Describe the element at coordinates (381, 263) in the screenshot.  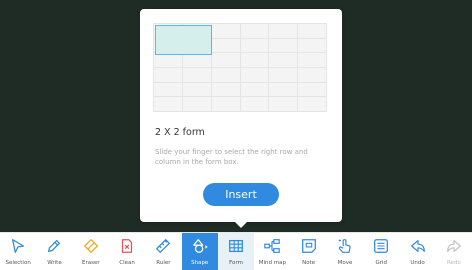
I see `tool-label: Grid` at that location.